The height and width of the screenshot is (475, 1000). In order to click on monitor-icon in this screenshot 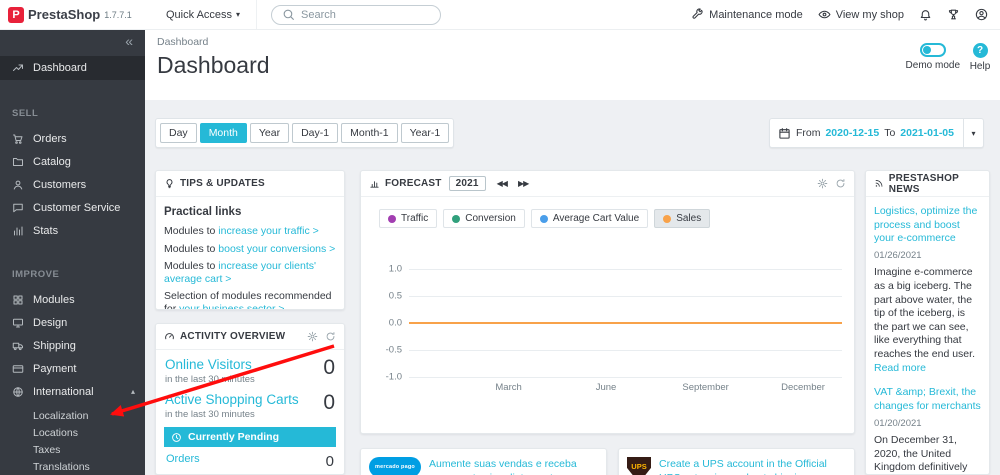, I will do `click(18, 322)`.